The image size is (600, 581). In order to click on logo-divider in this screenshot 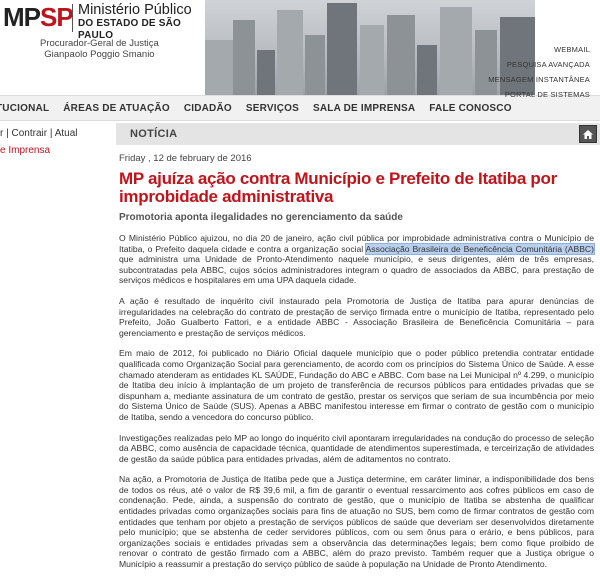, I will do `click(72, 18)`.